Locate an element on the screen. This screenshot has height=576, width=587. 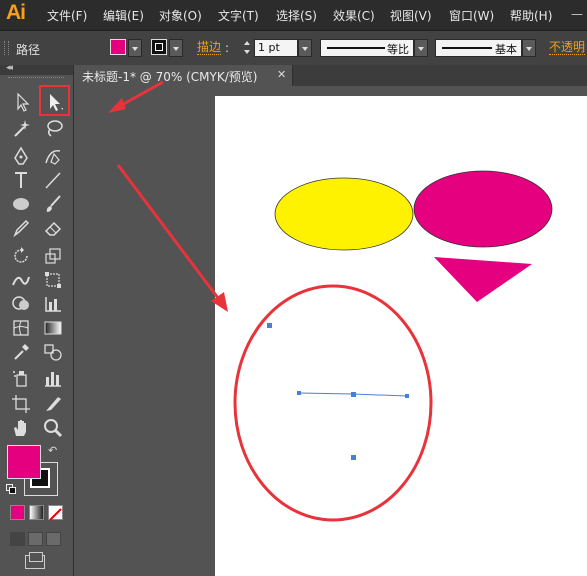
annotation-arrows is located at coordinates (168, 196).